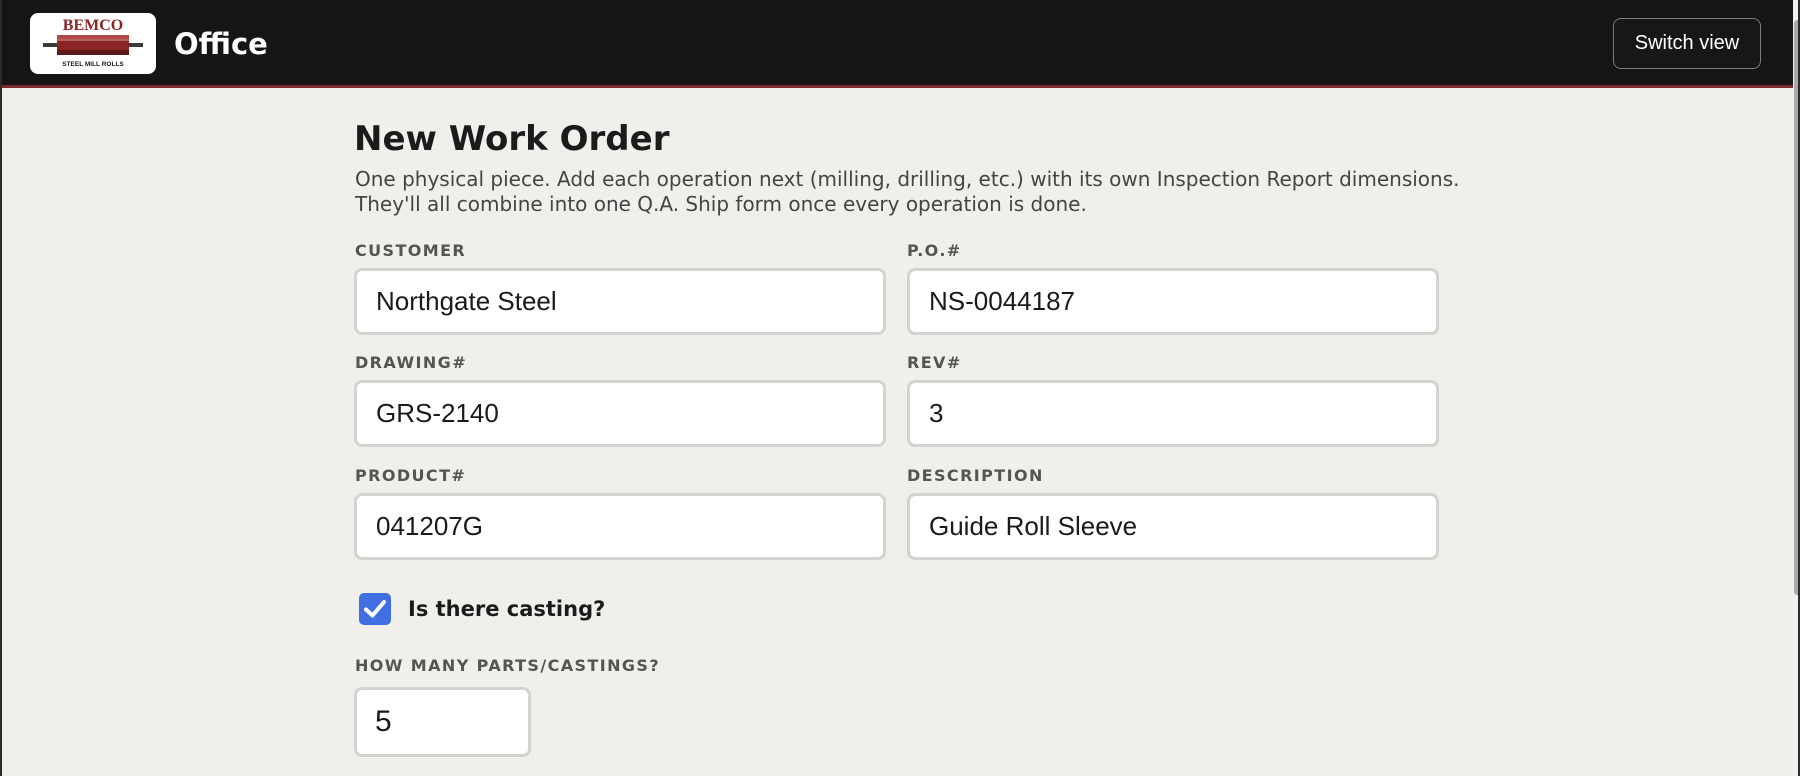 The width and height of the screenshot is (1800, 776). I want to click on casting-checkbox, so click(375, 609).